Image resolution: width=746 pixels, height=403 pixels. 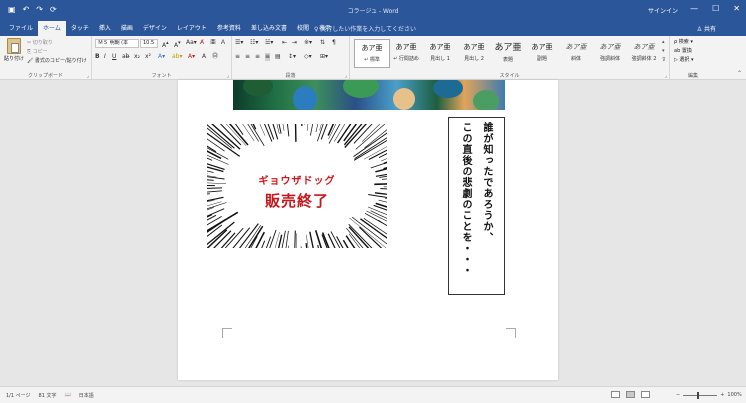 What do you see at coordinates (294, 43) in the screenshot?
I see `increase-indent-icon: ⇥` at bounding box center [294, 43].